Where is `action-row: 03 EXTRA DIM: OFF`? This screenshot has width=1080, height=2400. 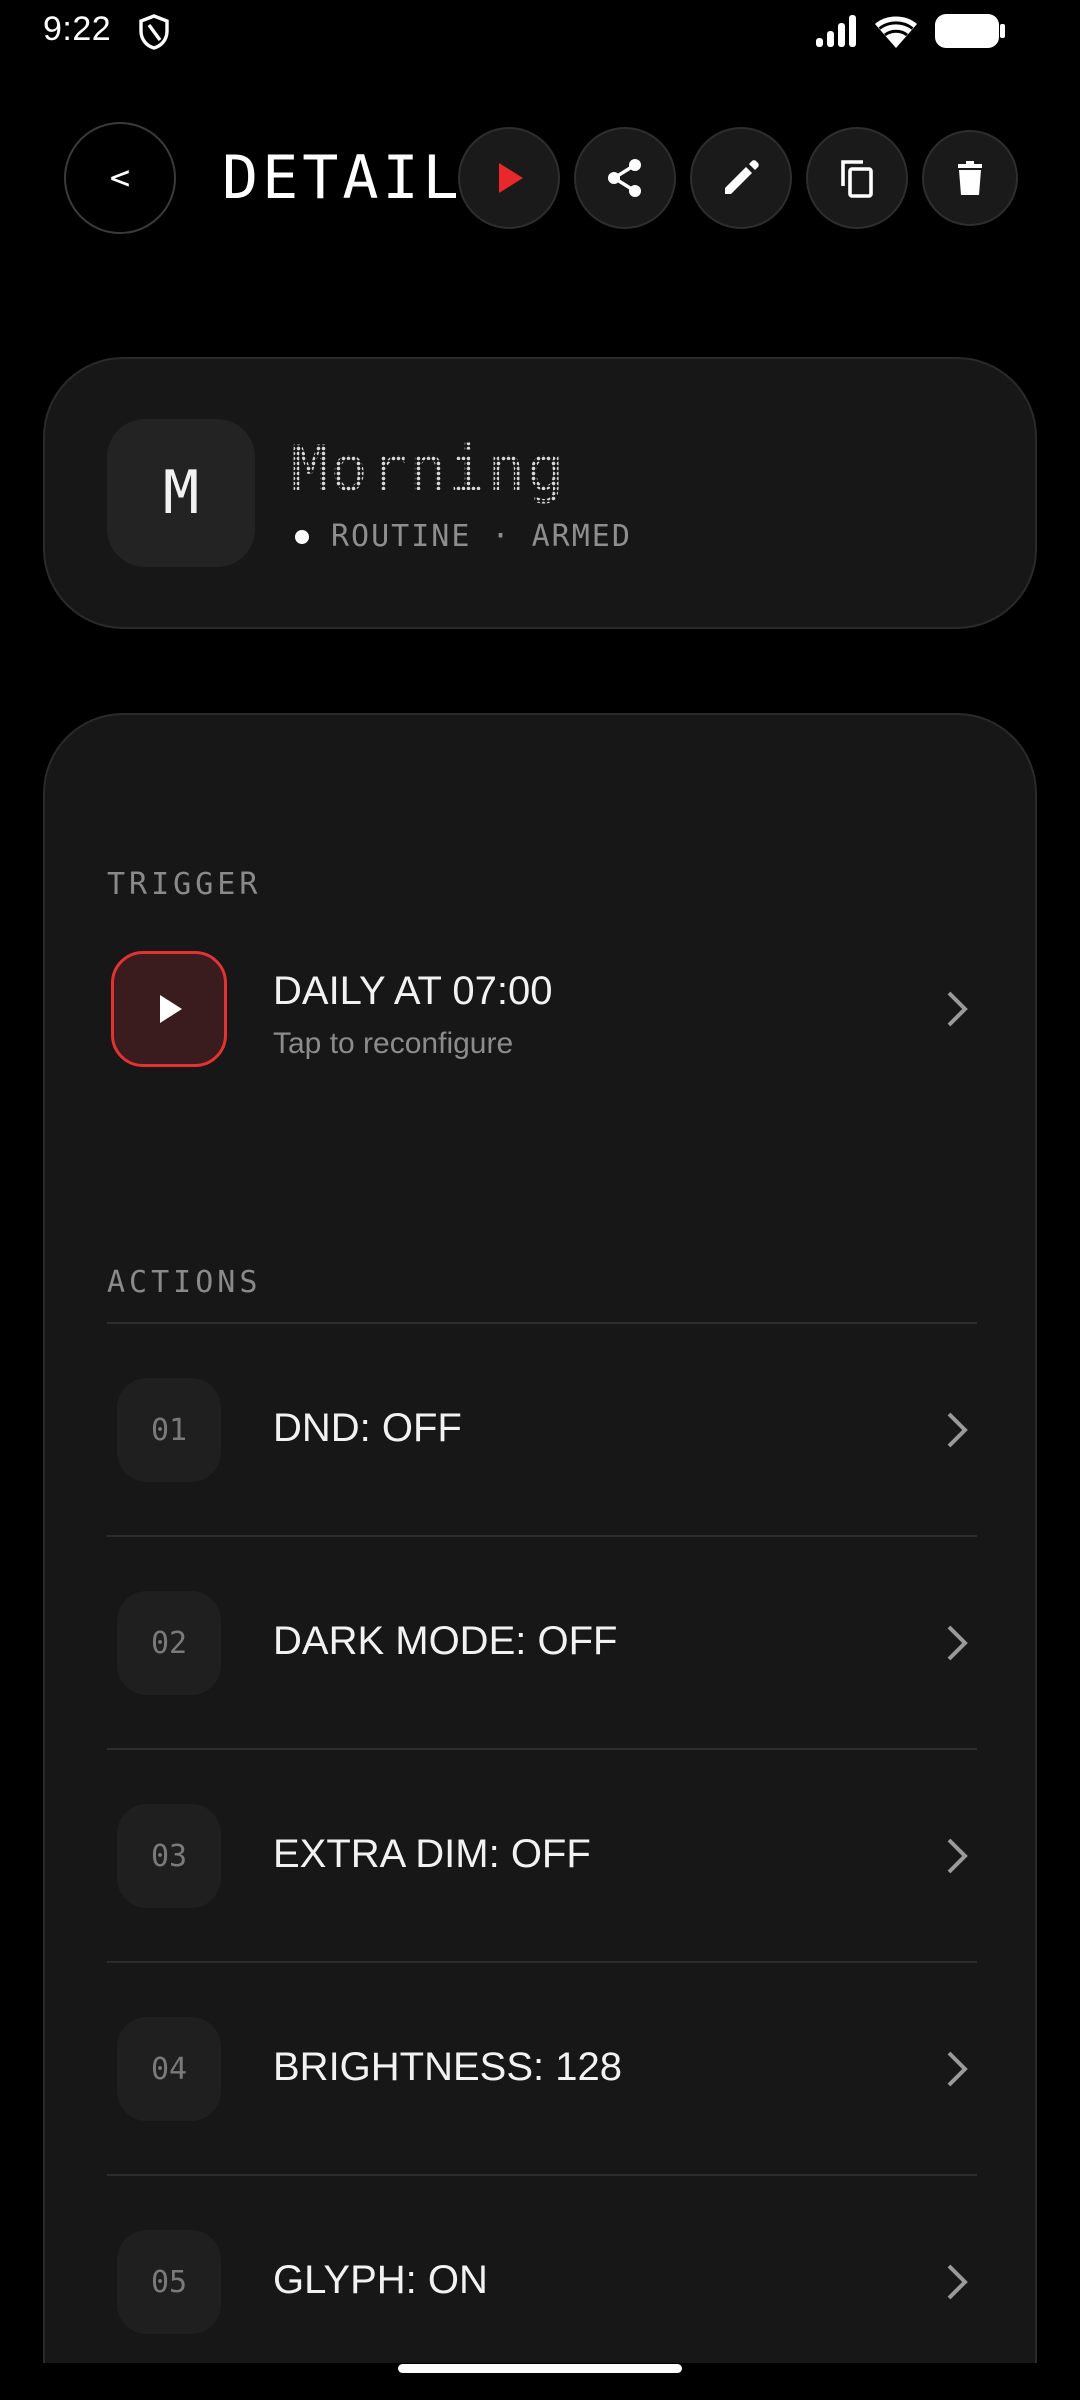 action-row: 03 EXTRA DIM: OFF is located at coordinates (540, 1856).